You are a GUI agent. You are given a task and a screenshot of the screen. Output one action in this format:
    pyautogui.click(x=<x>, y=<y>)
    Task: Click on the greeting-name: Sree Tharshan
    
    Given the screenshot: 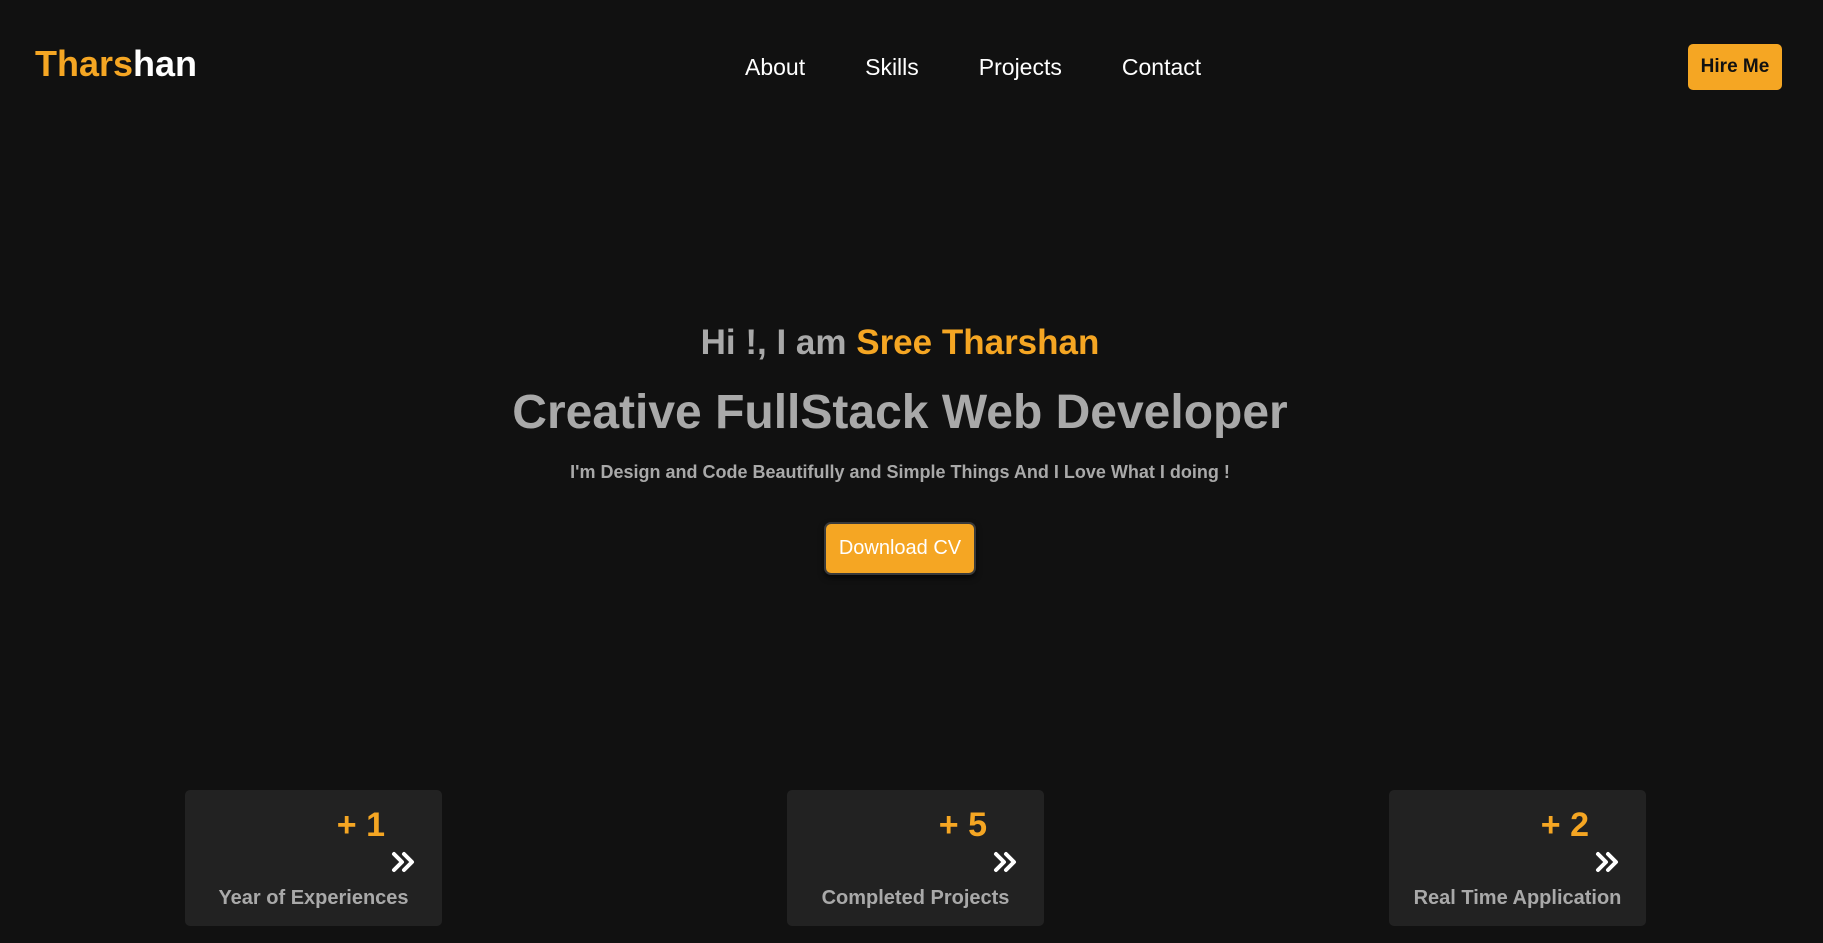 What is the action you would take?
    pyautogui.click(x=978, y=342)
    